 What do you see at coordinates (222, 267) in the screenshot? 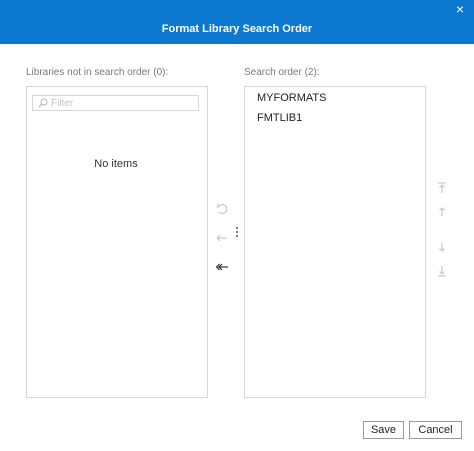
I see `move-all-left-icon` at bounding box center [222, 267].